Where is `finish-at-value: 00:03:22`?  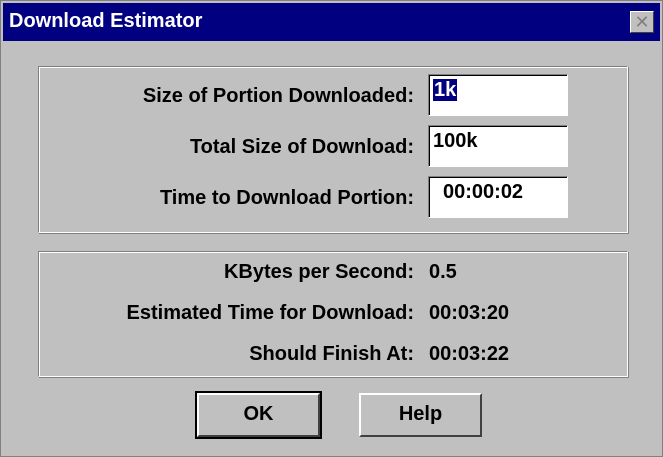 finish-at-value: 00:03:22 is located at coordinates (469, 354).